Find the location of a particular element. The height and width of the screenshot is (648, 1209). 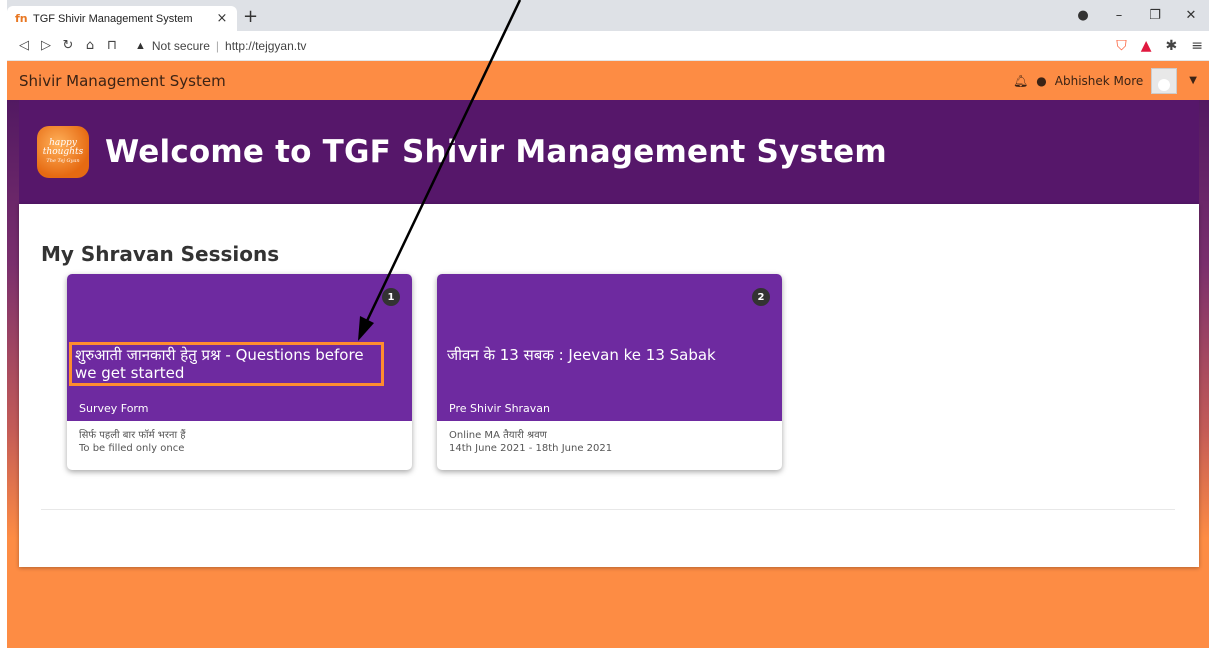

chevron-down-icon: ▼ is located at coordinates (1193, 80).